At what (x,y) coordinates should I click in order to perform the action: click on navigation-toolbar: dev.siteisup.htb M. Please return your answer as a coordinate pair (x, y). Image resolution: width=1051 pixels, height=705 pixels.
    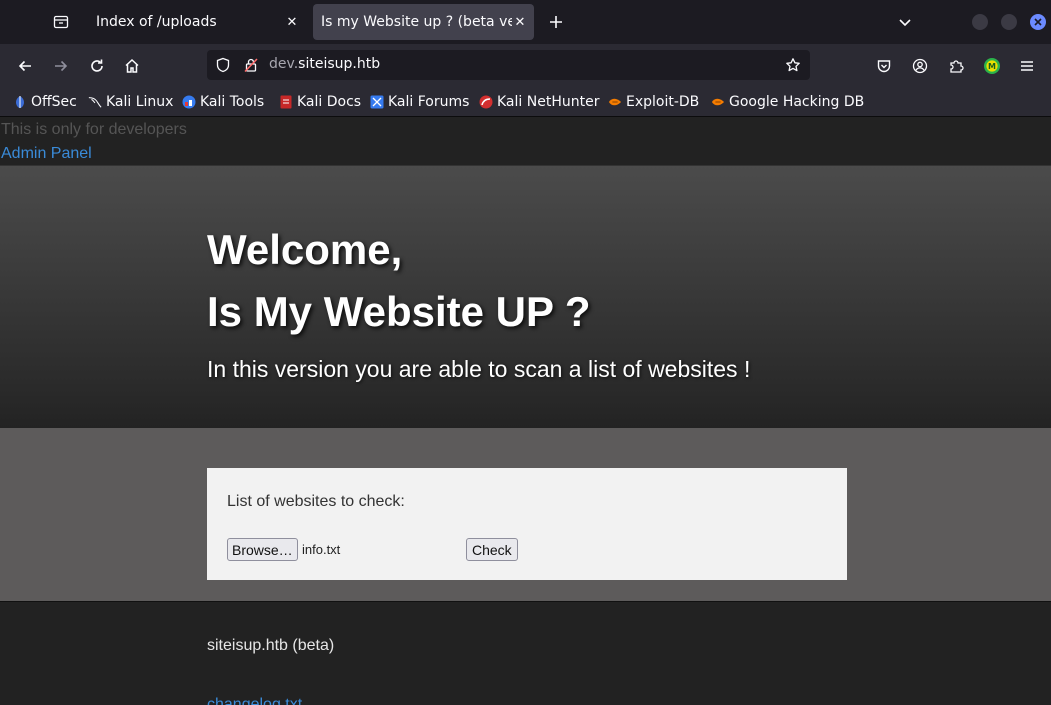
    Looking at the image, I should click on (525, 66).